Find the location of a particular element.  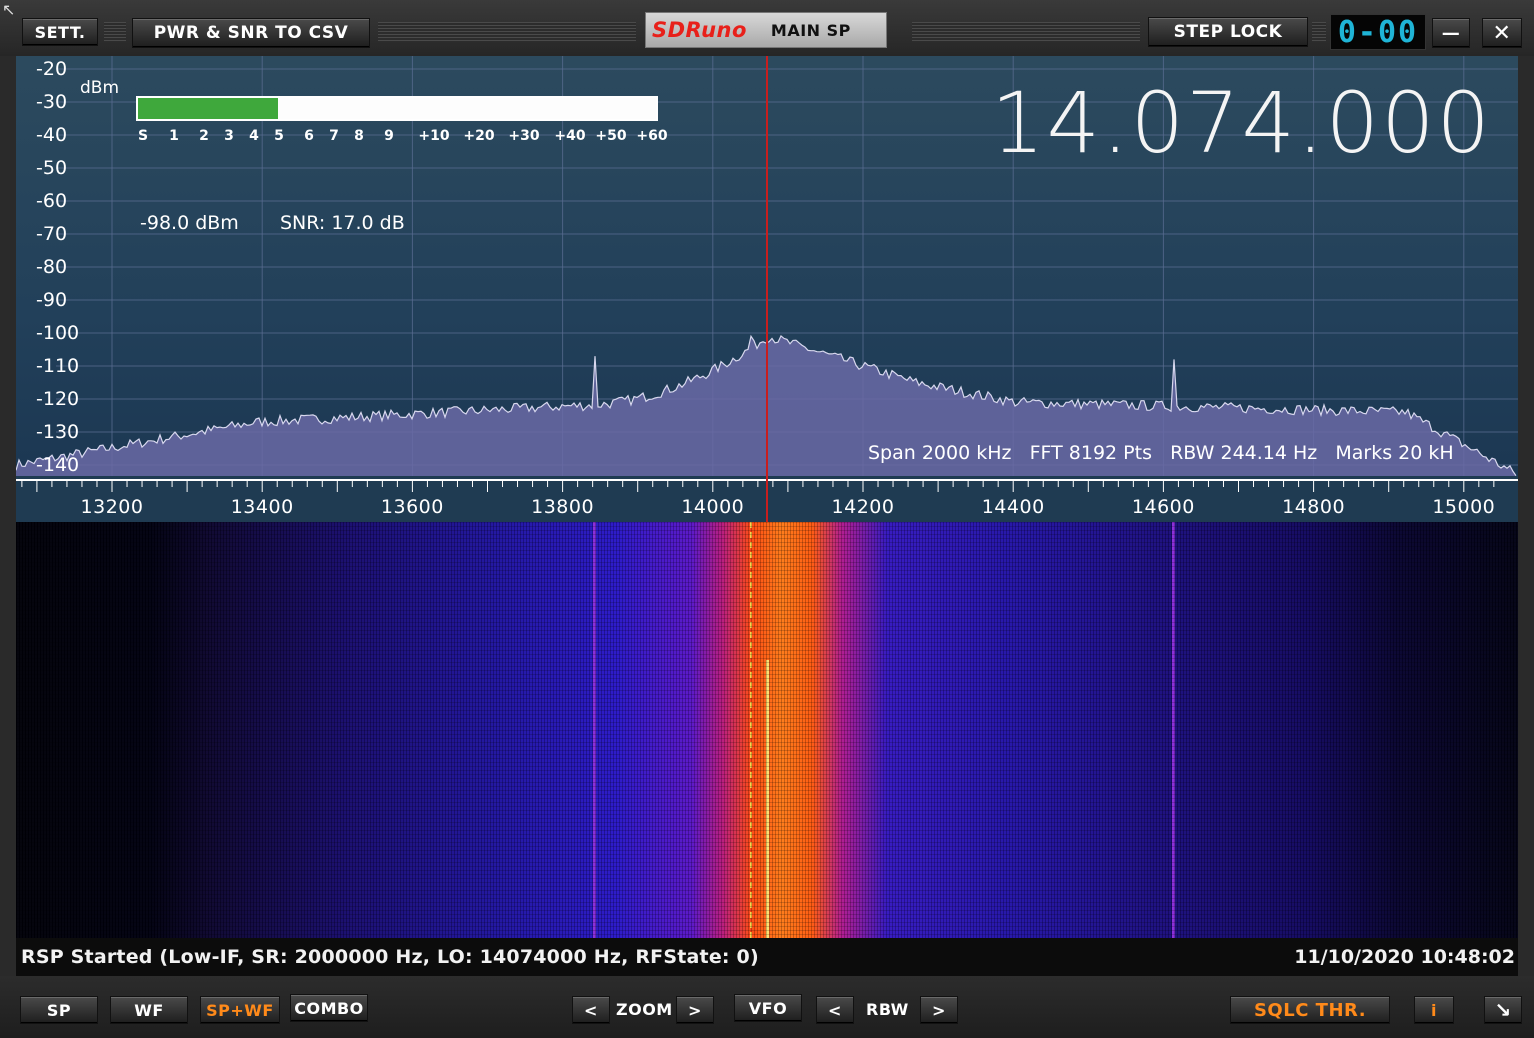

x-tick-label: 14000 is located at coordinates (713, 507).